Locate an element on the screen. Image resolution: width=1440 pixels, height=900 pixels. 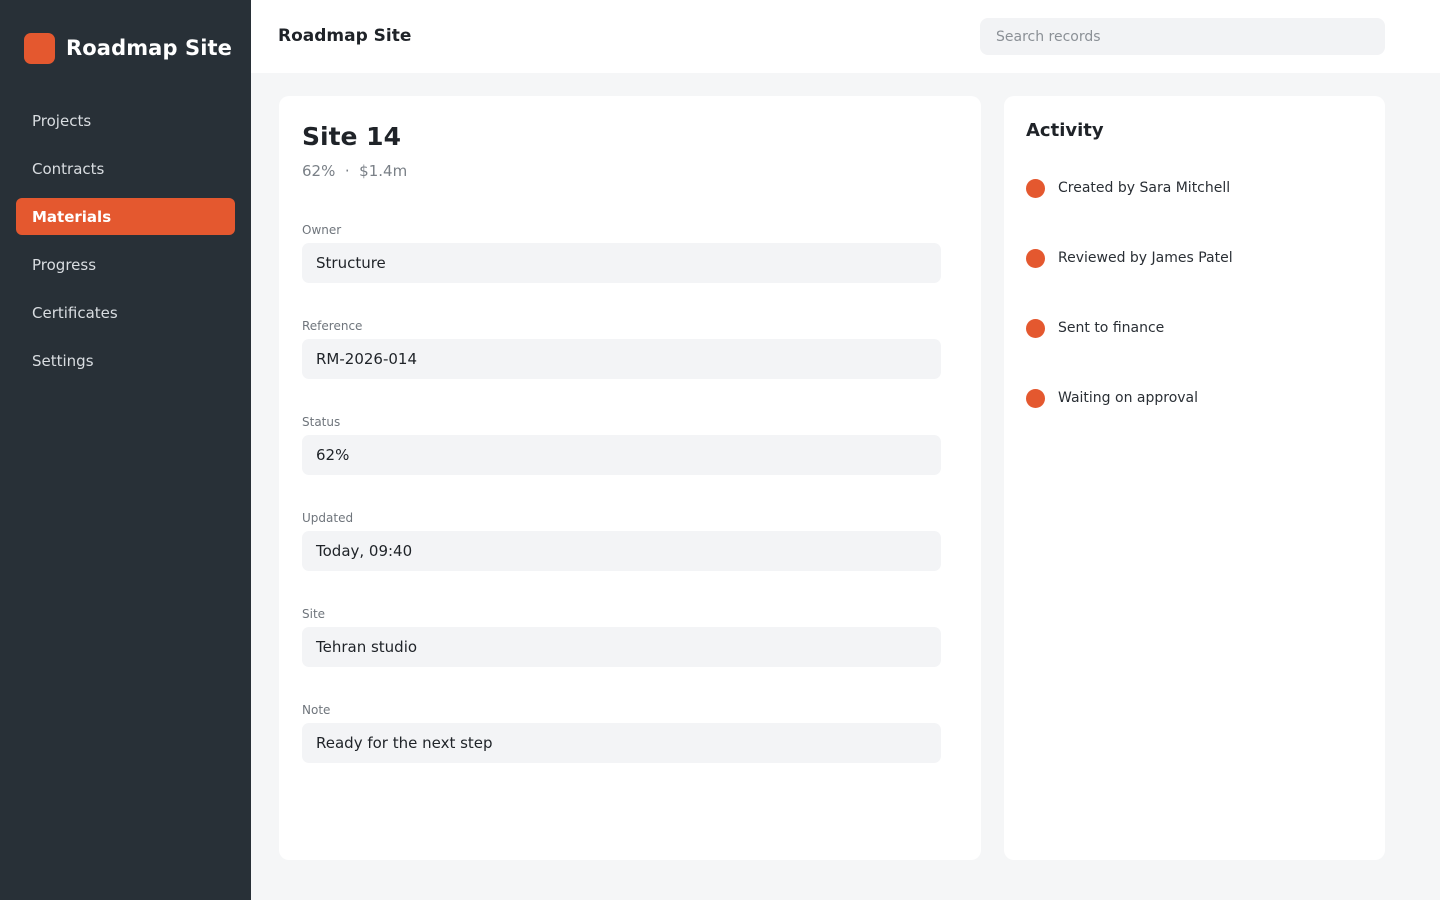
top-bar: Roadmap Site is located at coordinates (845, 36).